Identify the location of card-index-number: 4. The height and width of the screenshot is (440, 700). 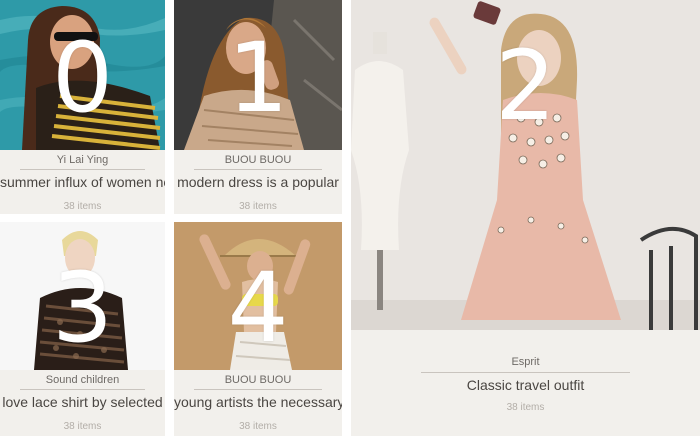
(258, 308).